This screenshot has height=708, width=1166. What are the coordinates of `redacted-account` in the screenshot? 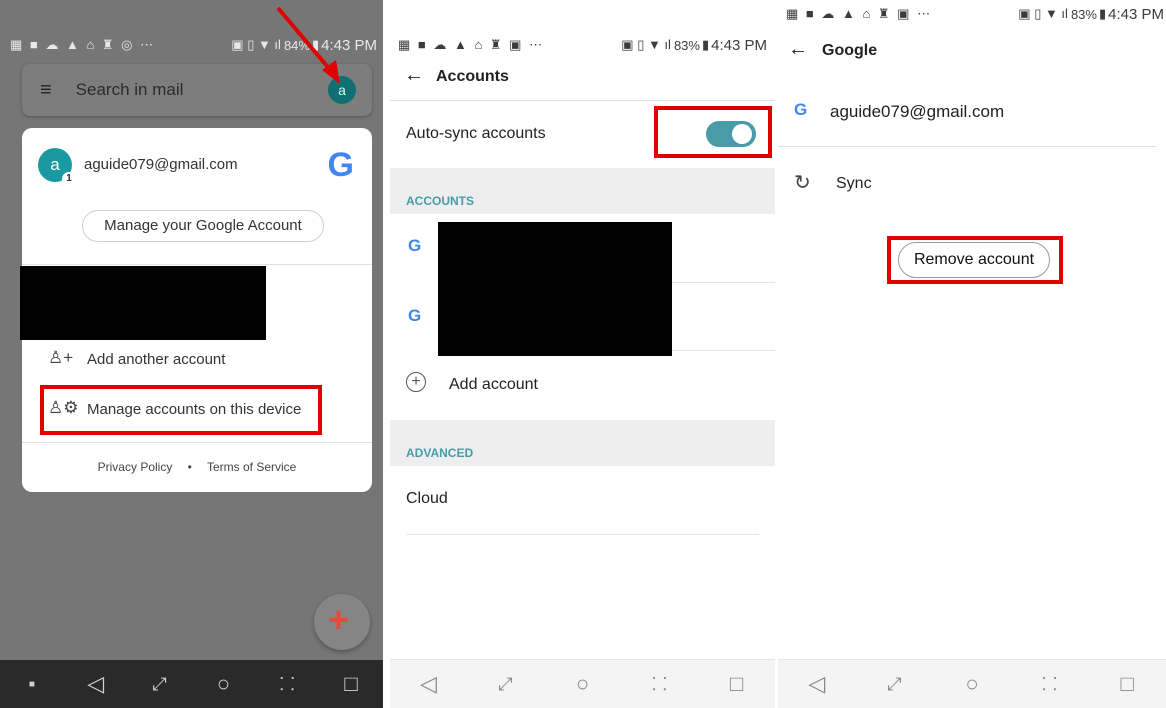 It's located at (143, 303).